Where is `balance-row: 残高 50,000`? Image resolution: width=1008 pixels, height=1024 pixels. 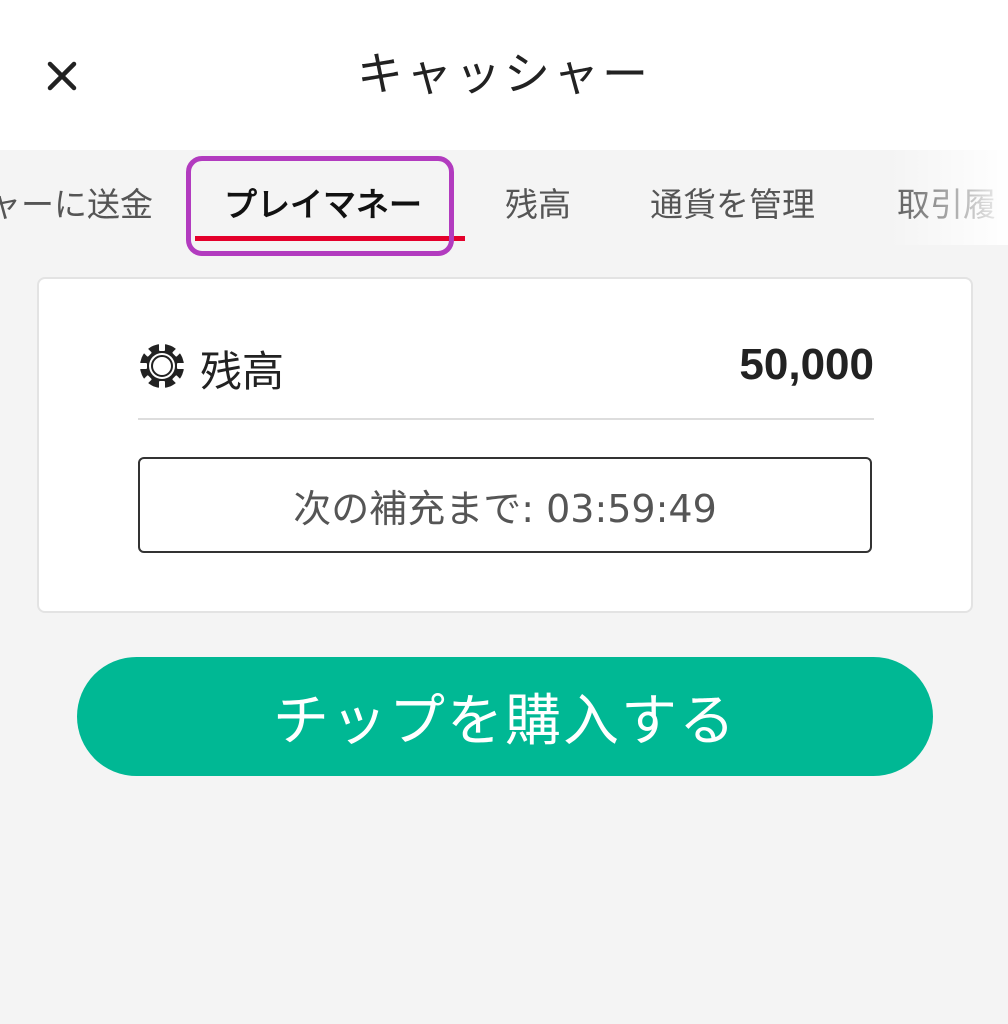 balance-row: 残高 50,000 is located at coordinates (506, 367).